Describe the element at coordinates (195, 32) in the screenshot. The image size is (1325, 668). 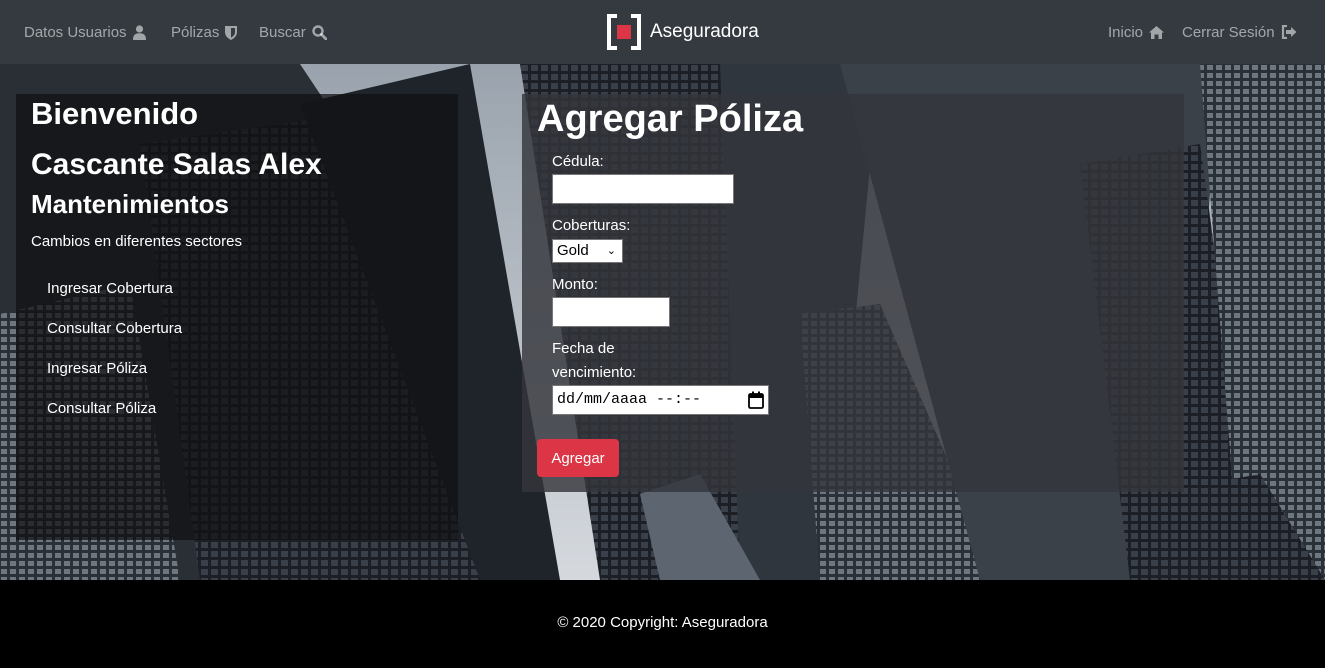
I see `nav-polizas-label: Pólizas` at that location.